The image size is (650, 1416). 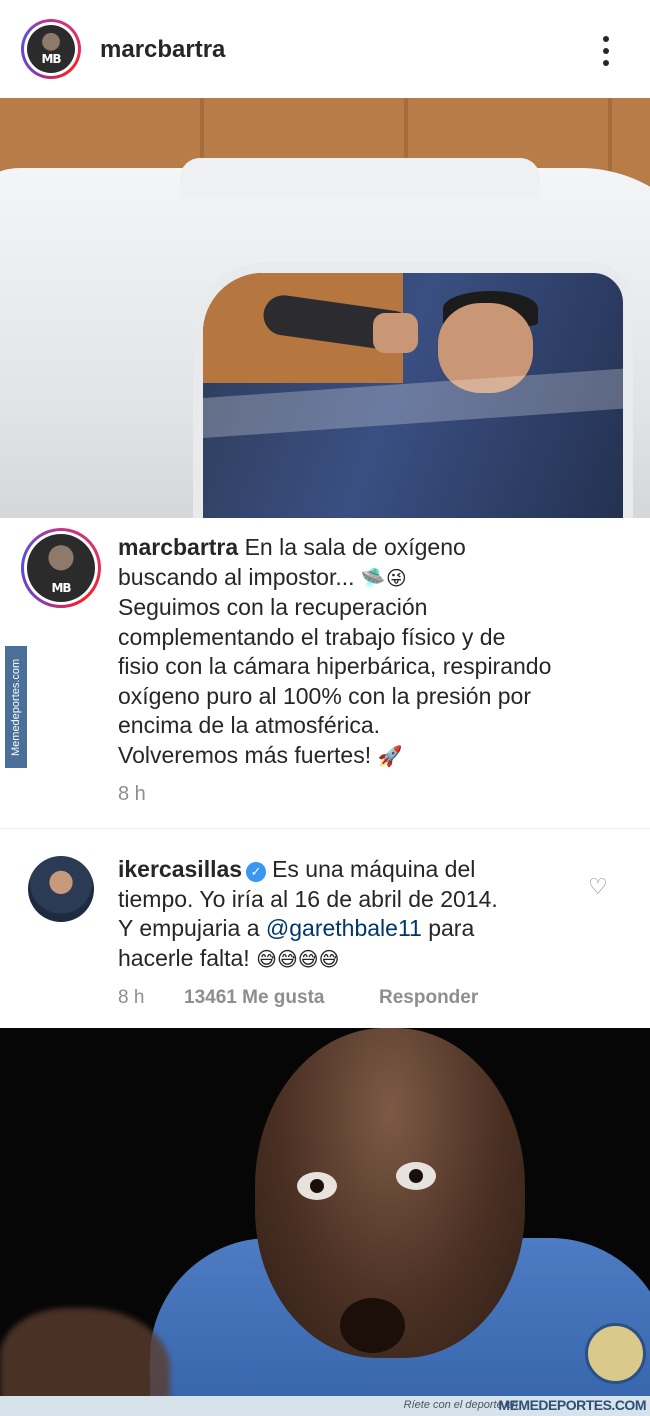 I want to click on side-watermark: Memedeportes.com, so click(x=16, y=707).